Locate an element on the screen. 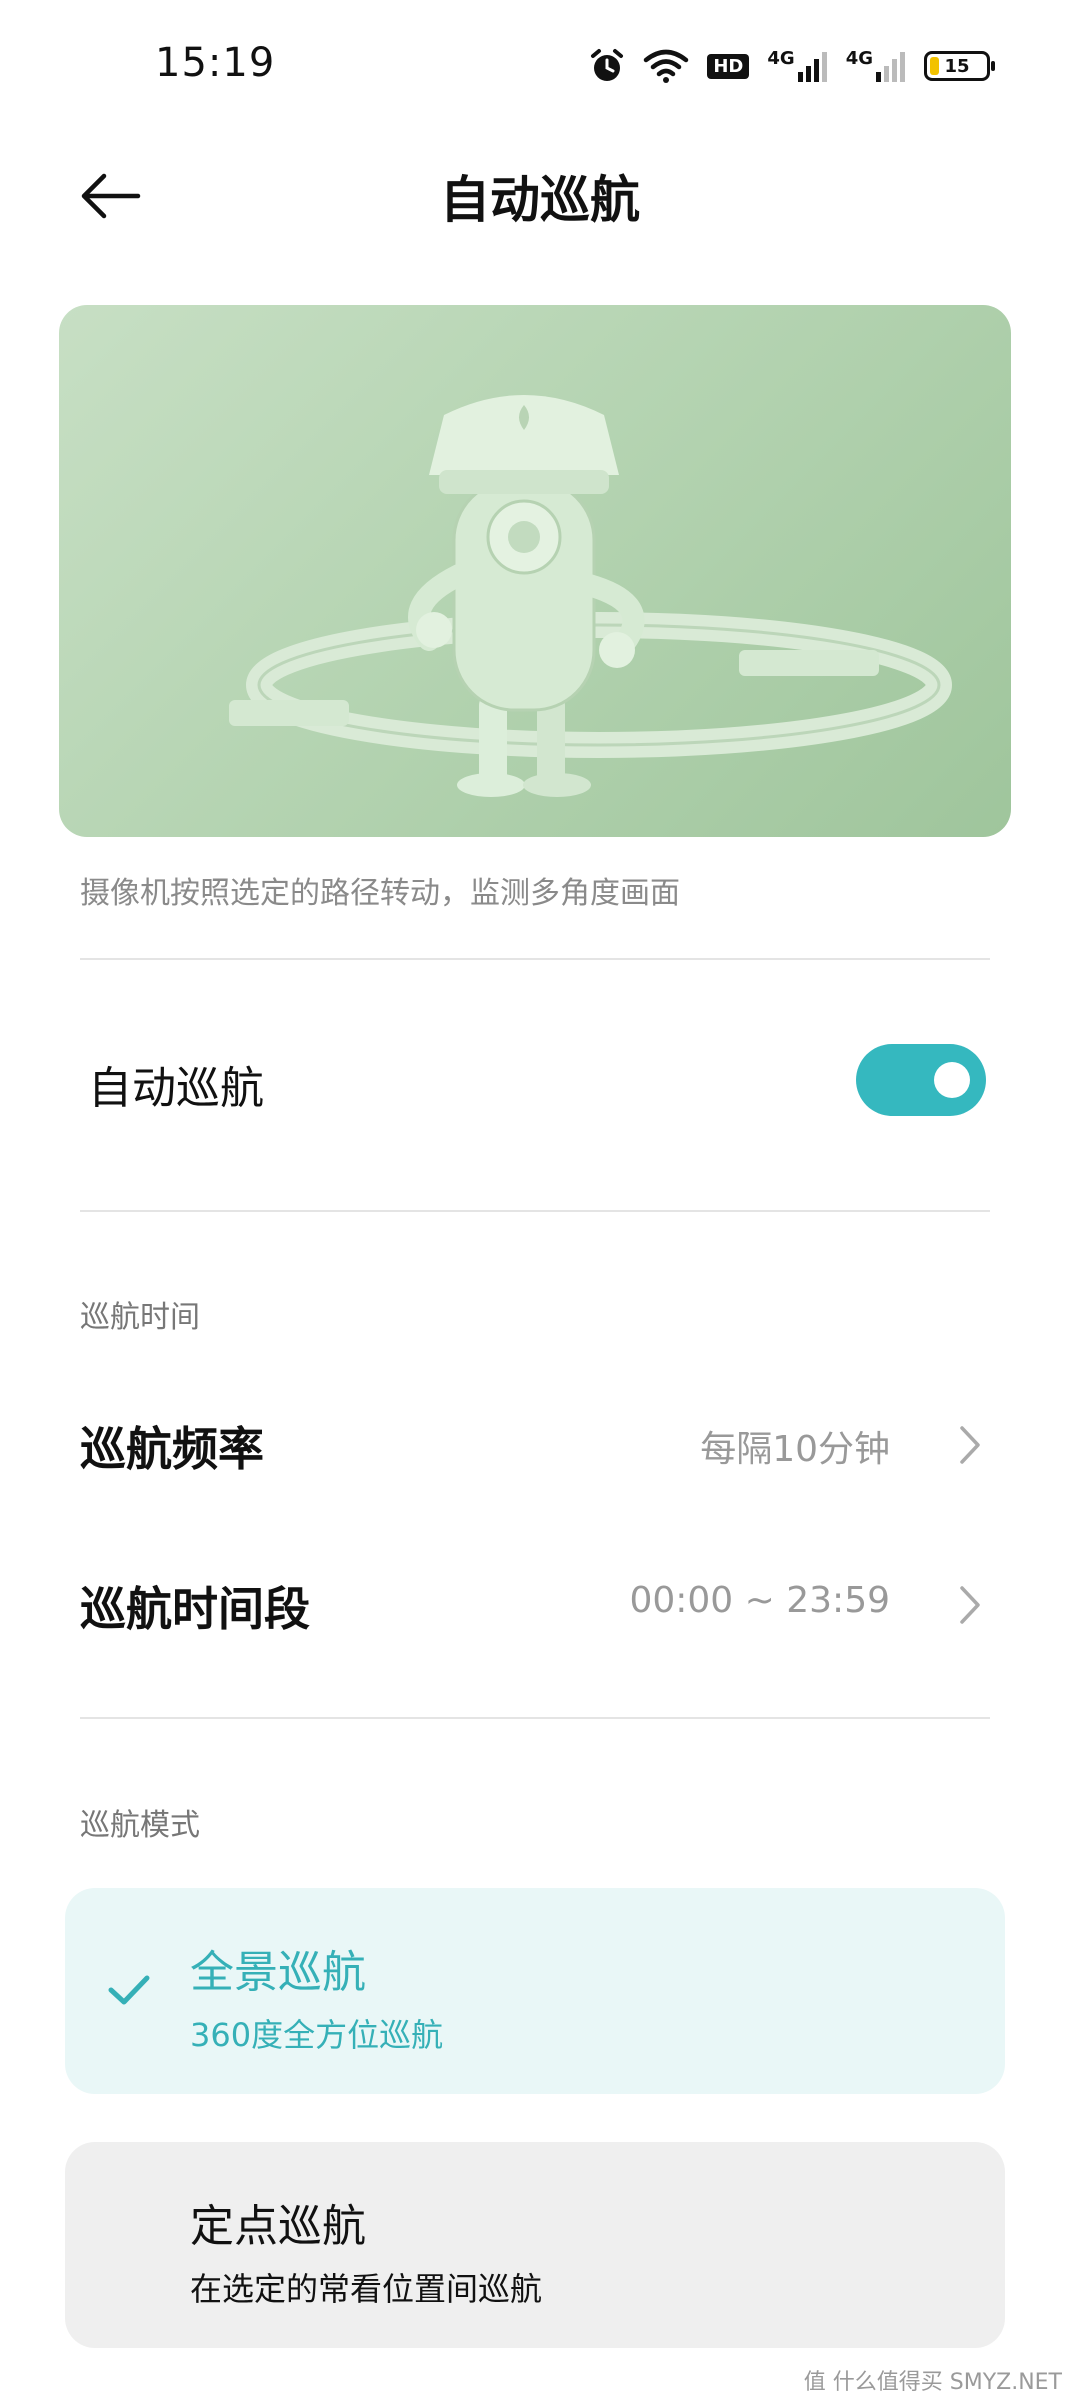 This screenshot has width=1080, height=2400. watermark: 值 什么值得买 SMYZ.NET is located at coordinates (932, 2382).